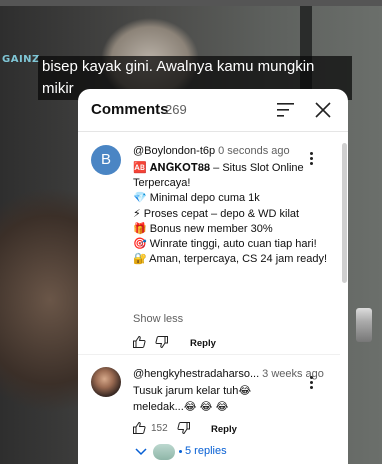  Describe the element at coordinates (180, 451) in the screenshot. I see `separator-dot` at that location.